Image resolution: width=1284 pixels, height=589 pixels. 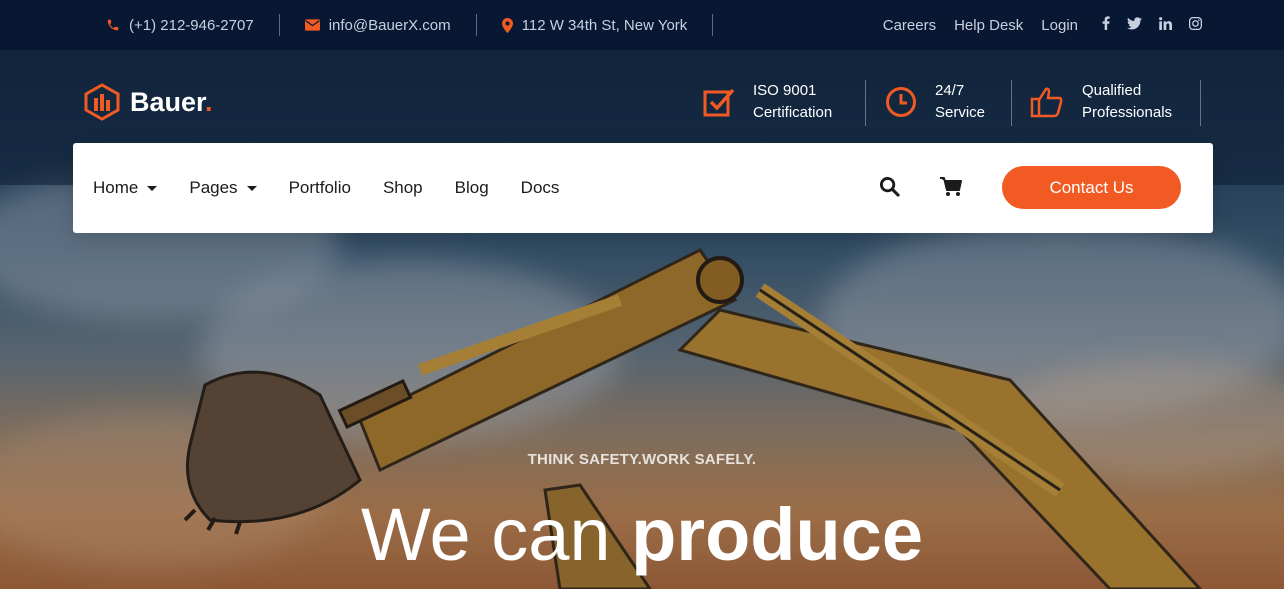 I want to click on address-text: 112 W 34th St, New York, so click(x=604, y=25).